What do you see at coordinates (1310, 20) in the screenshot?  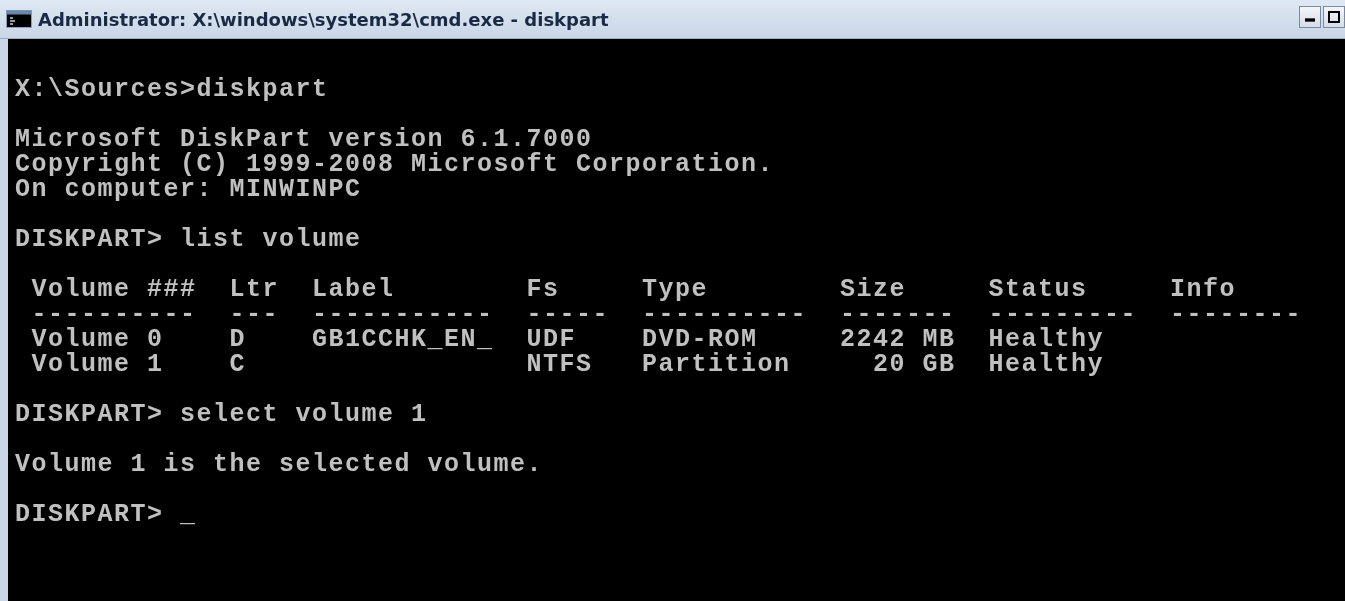 I see `minimize-icon` at bounding box center [1310, 20].